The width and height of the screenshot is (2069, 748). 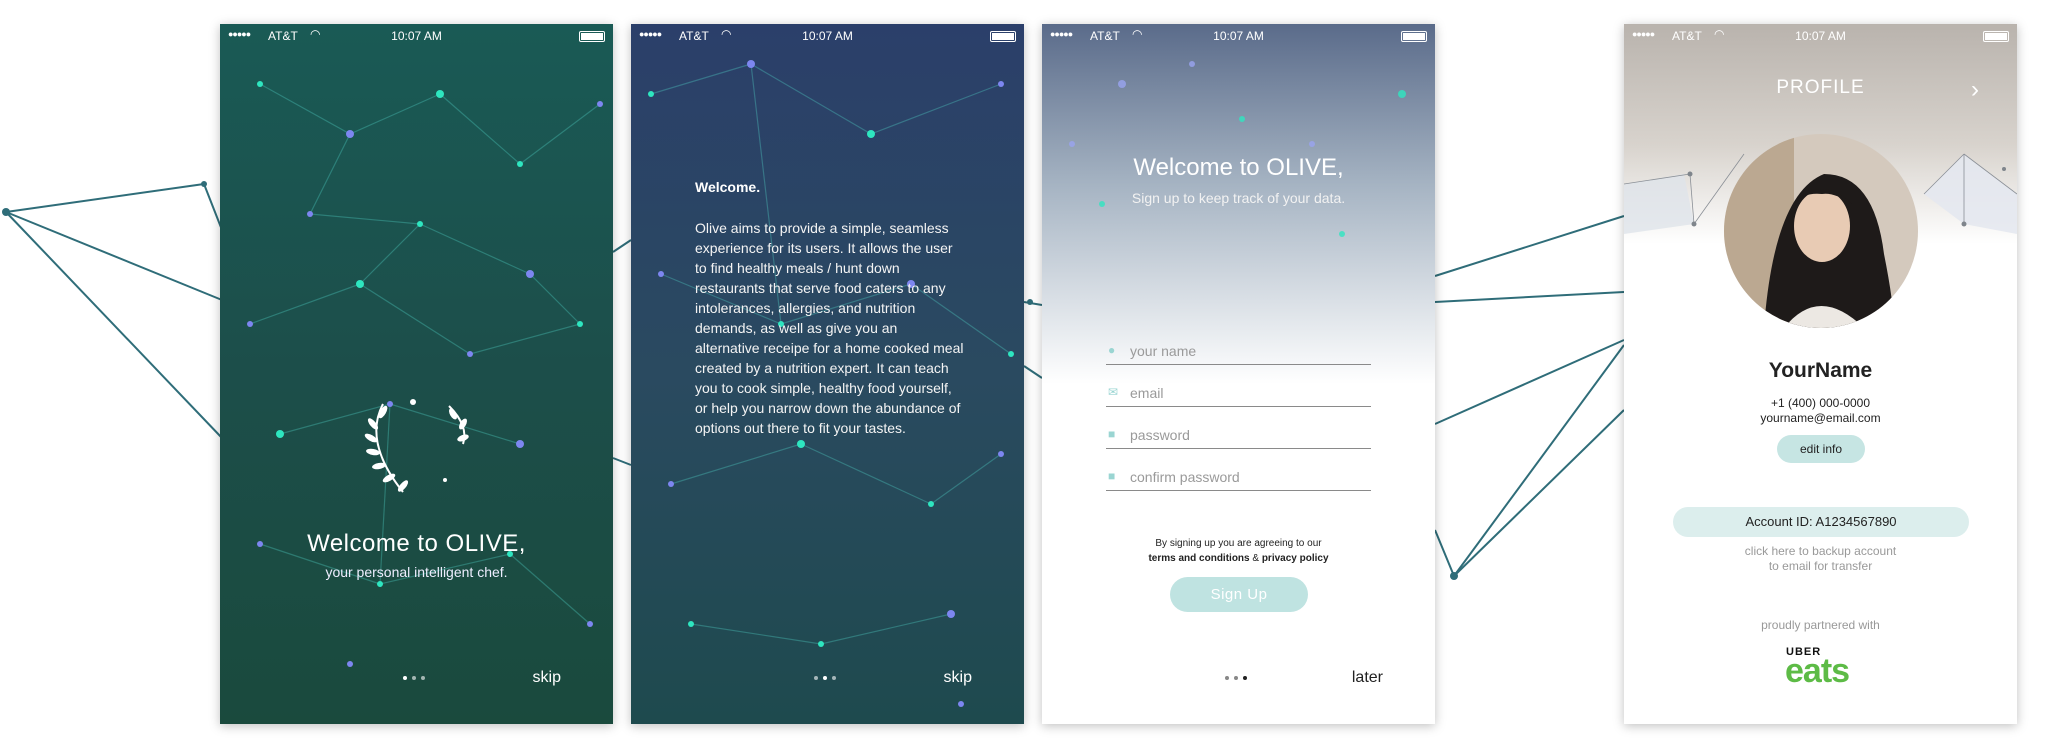 I want to click on person-icon: ●, so click(x=1112, y=350).